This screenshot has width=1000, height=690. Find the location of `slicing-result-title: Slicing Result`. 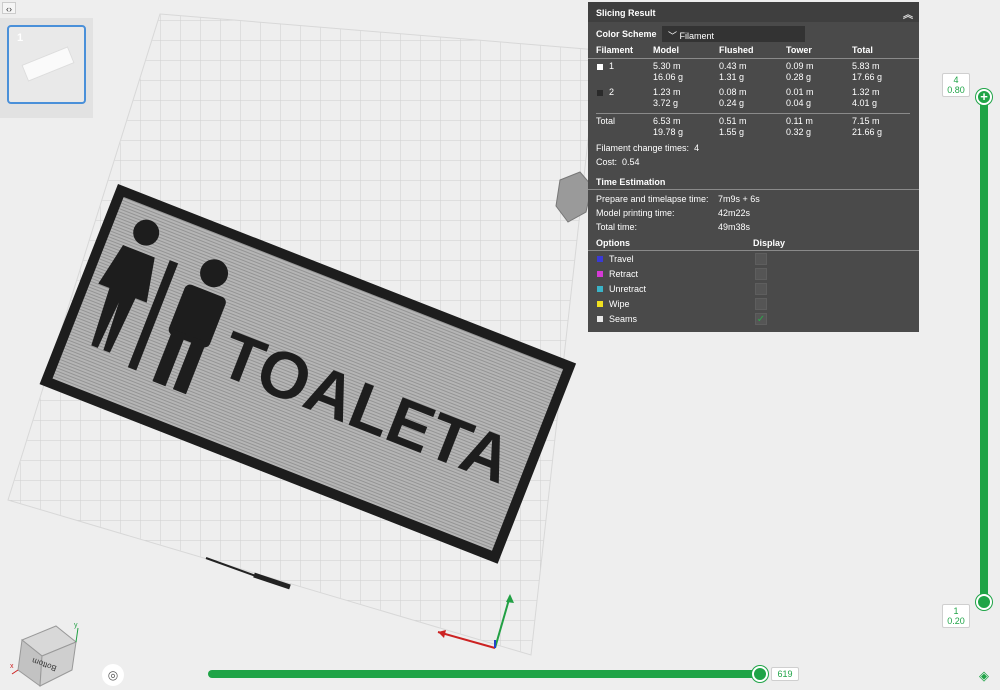

slicing-result-title: Slicing Result is located at coordinates (626, 13).